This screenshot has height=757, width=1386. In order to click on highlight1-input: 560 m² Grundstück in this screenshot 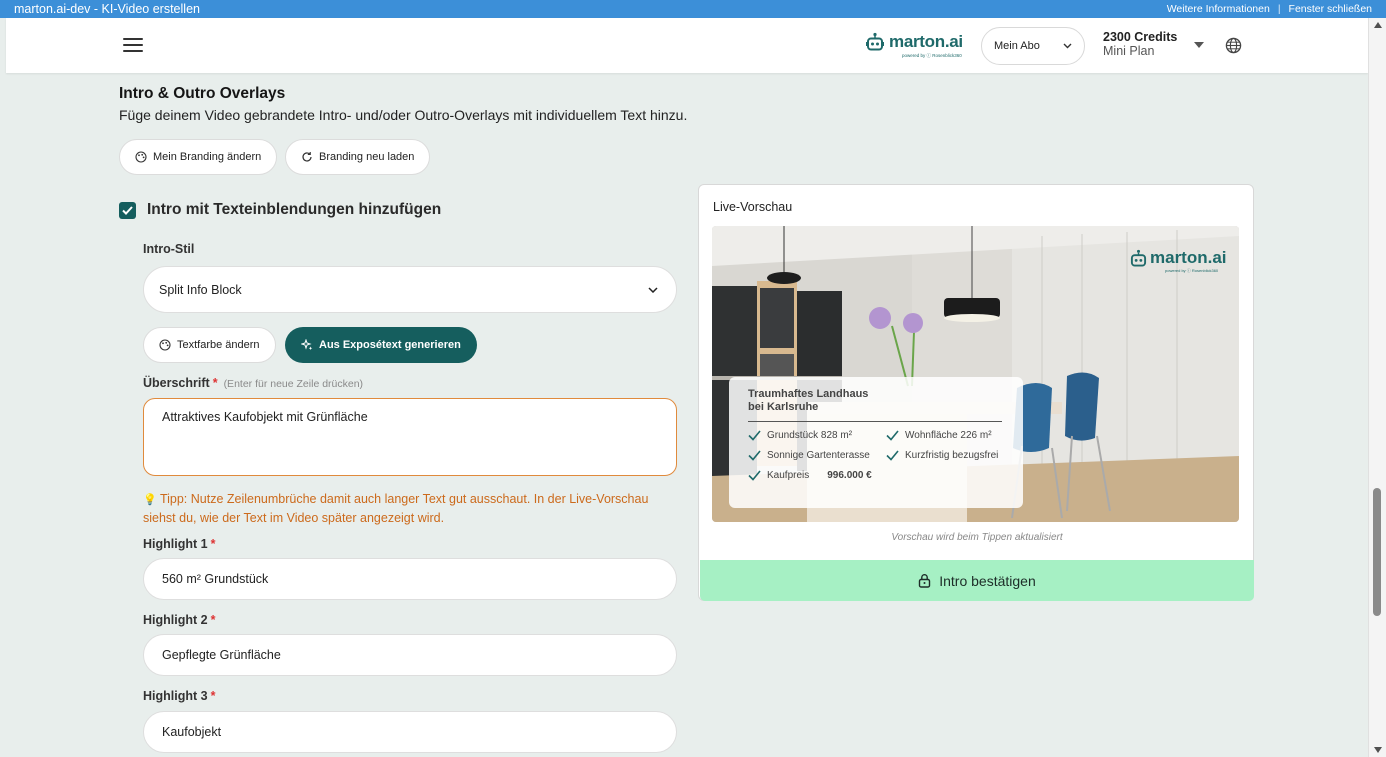, I will do `click(410, 579)`.